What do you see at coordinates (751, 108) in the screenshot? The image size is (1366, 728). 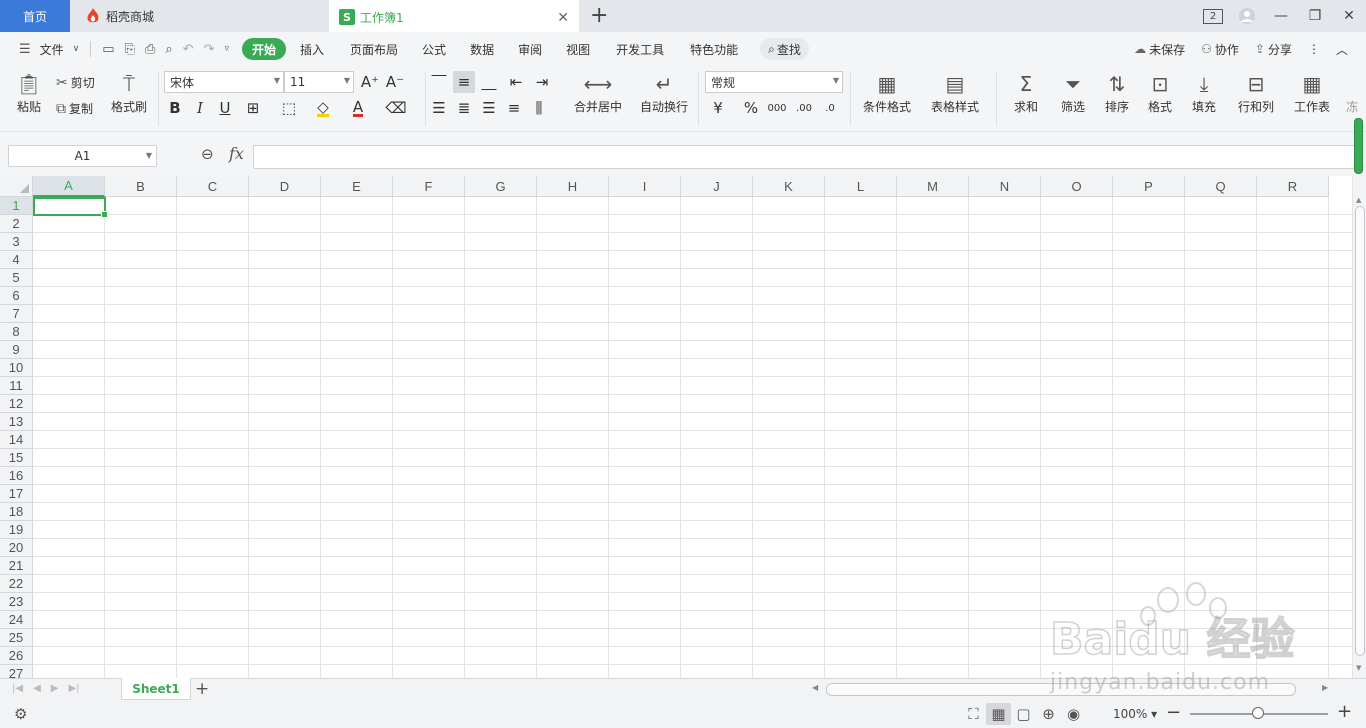 I see `percent-icon: %` at bounding box center [751, 108].